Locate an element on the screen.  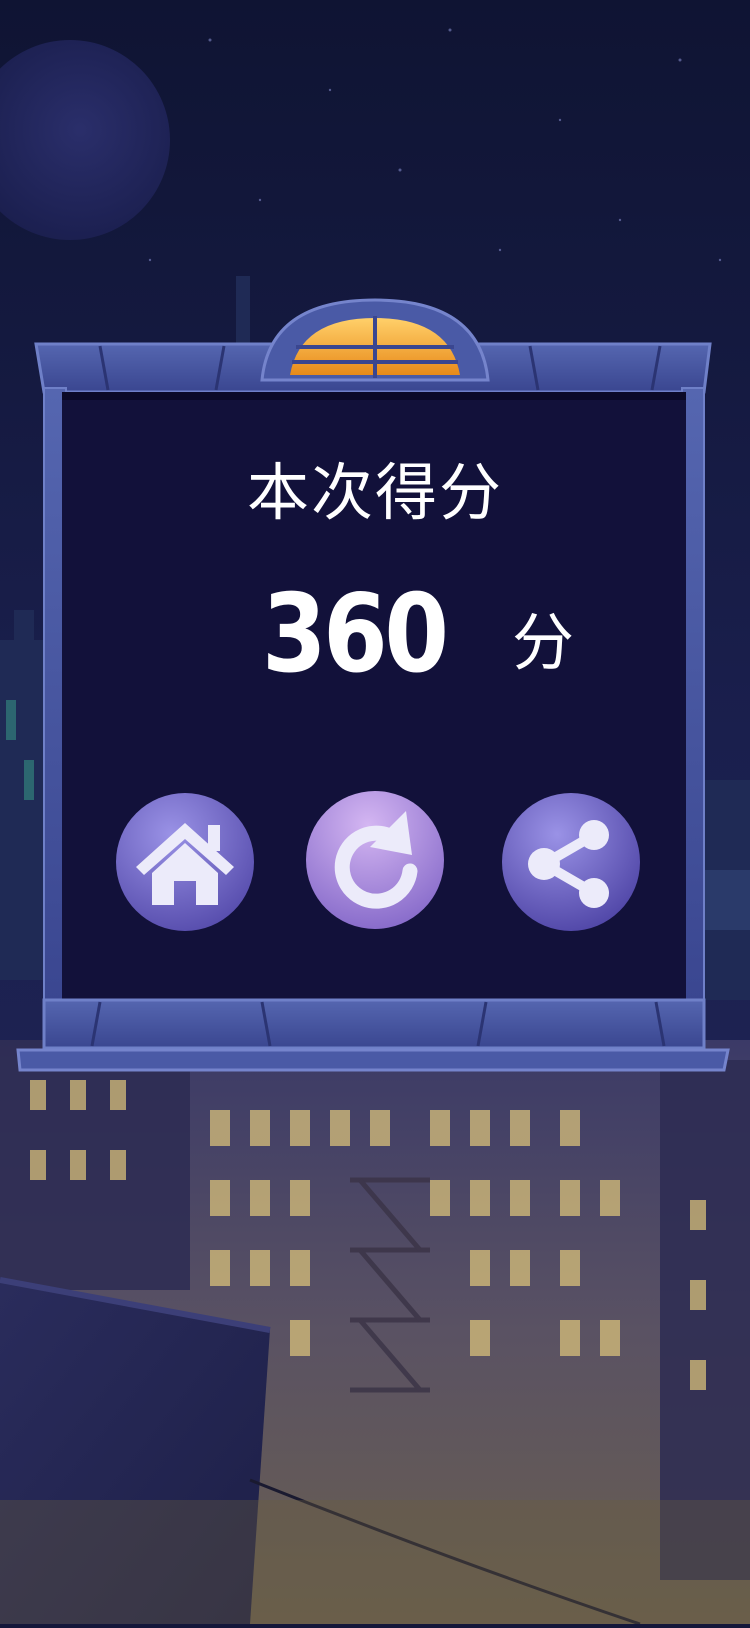
score-value: 360 is located at coordinates (355, 634).